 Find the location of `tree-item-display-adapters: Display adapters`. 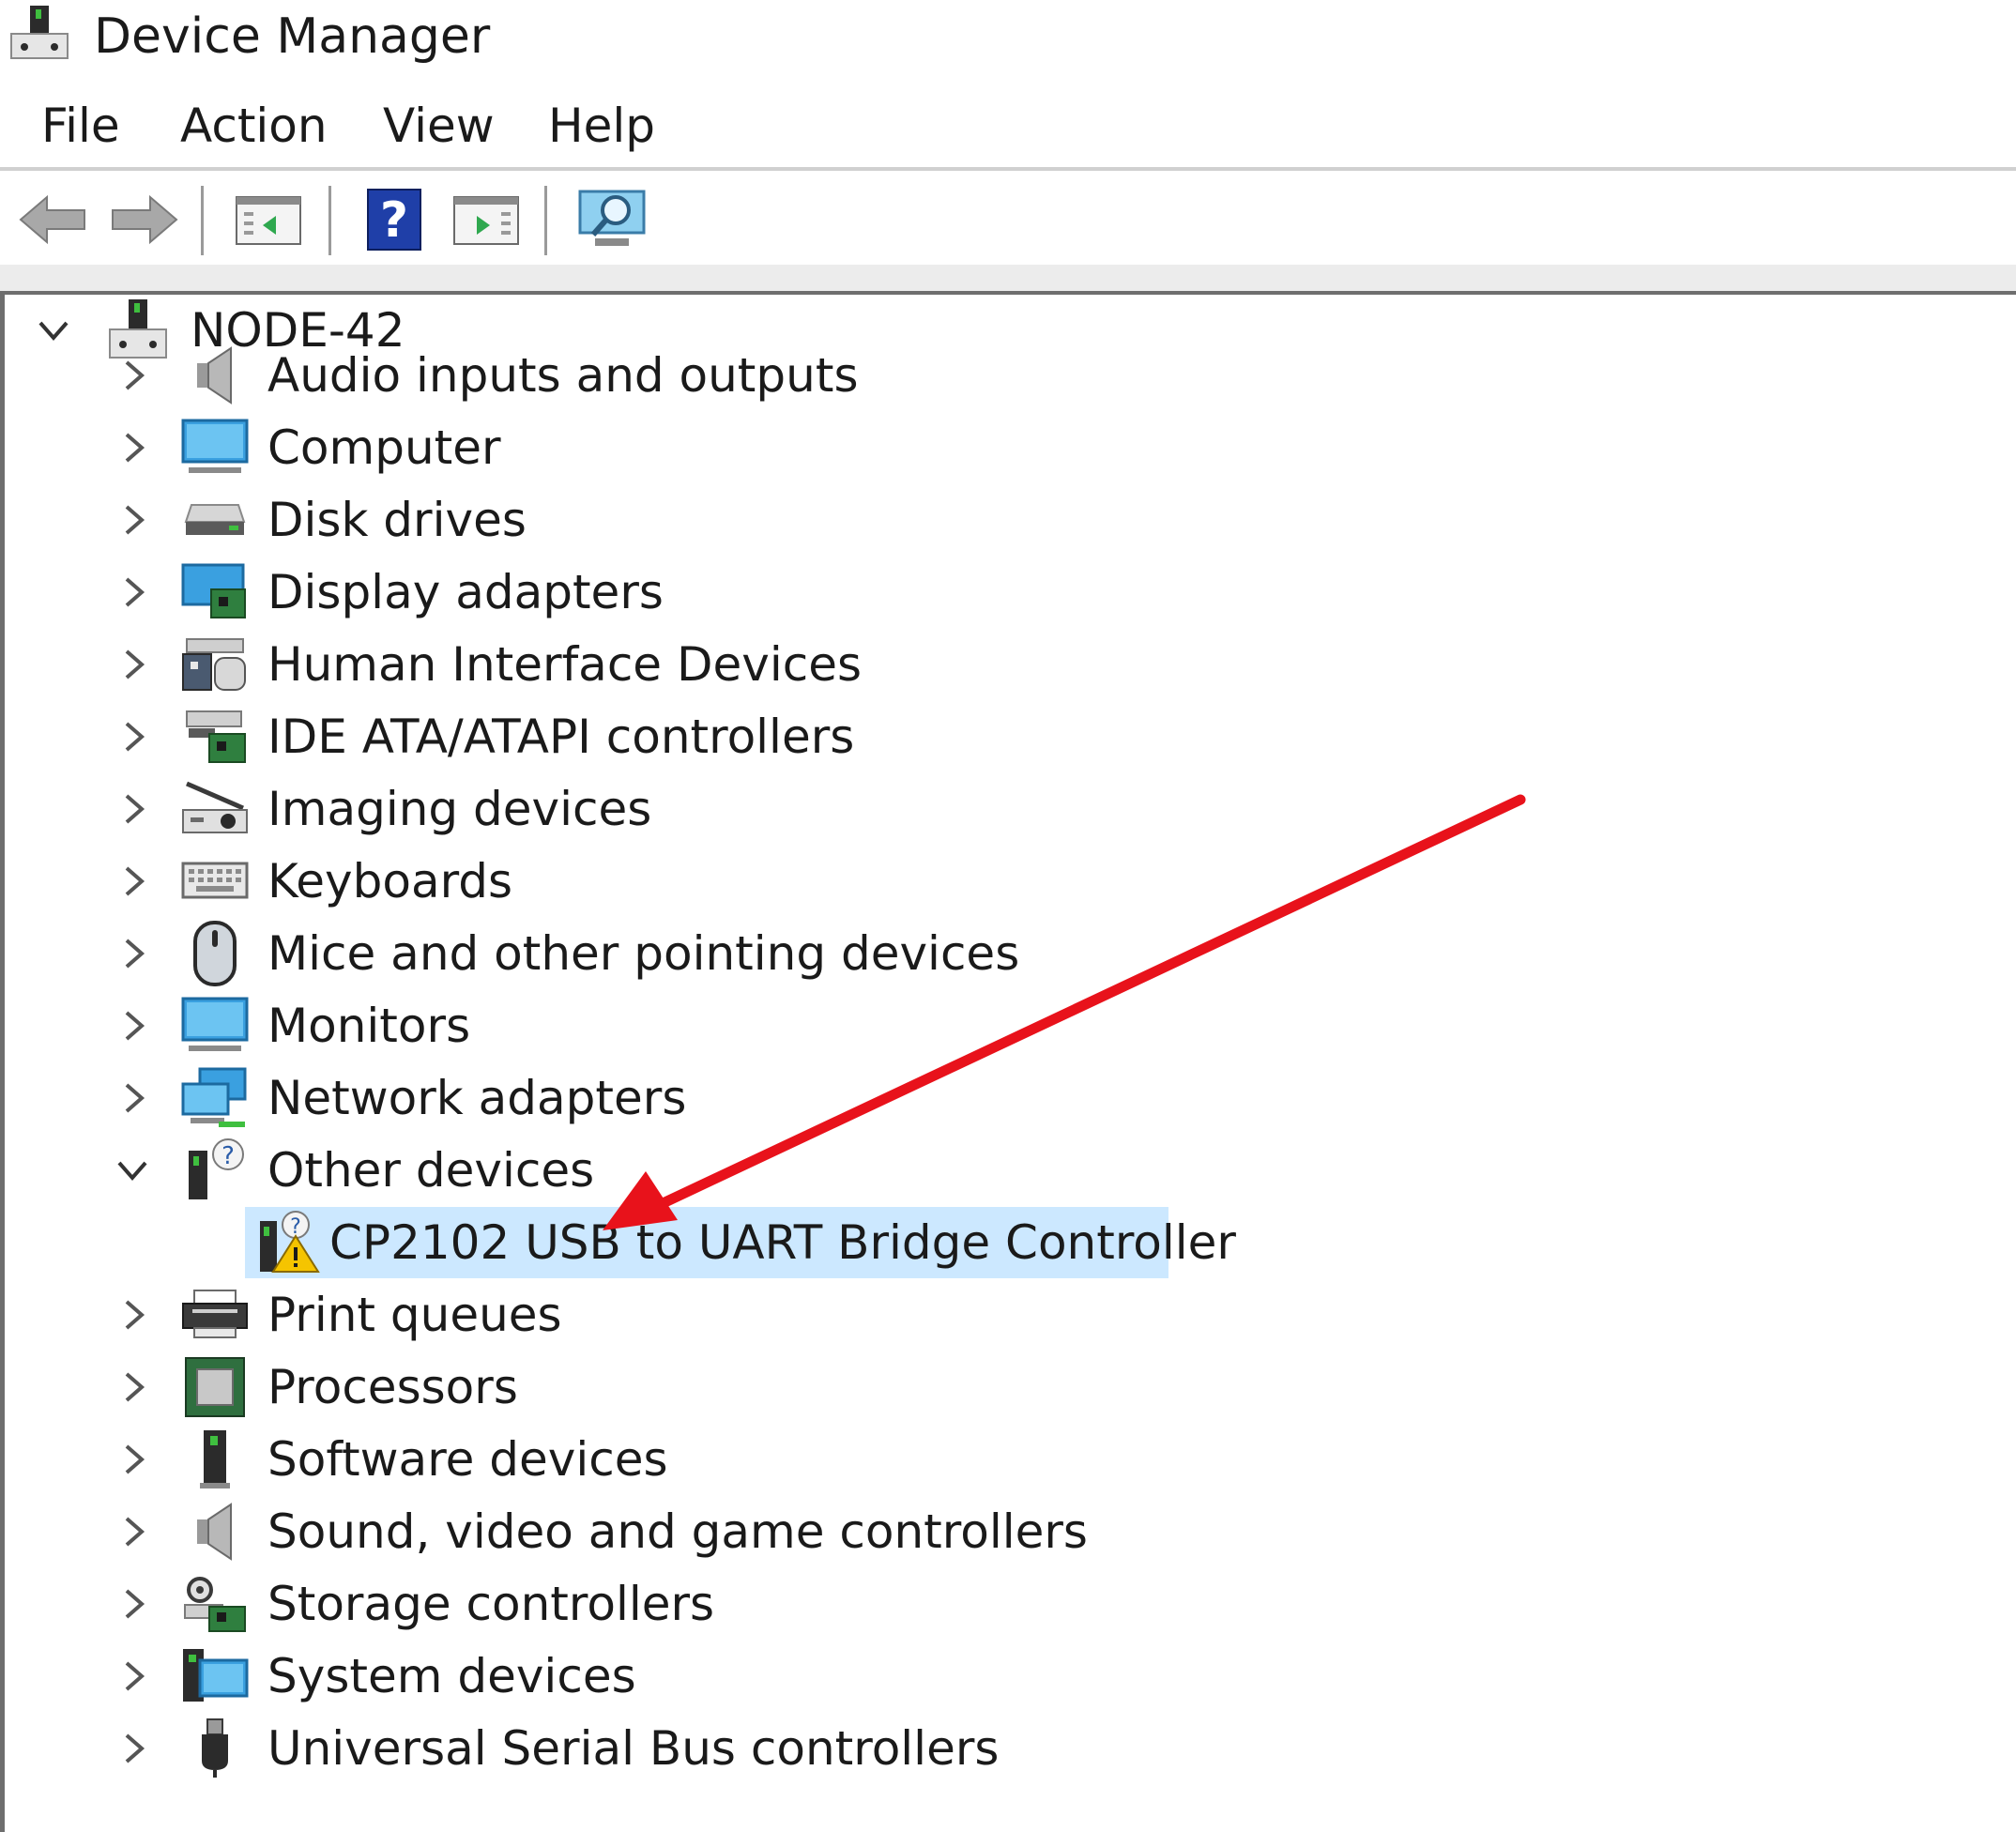

tree-item-display-adapters: Display adapters is located at coordinates (388, 592).